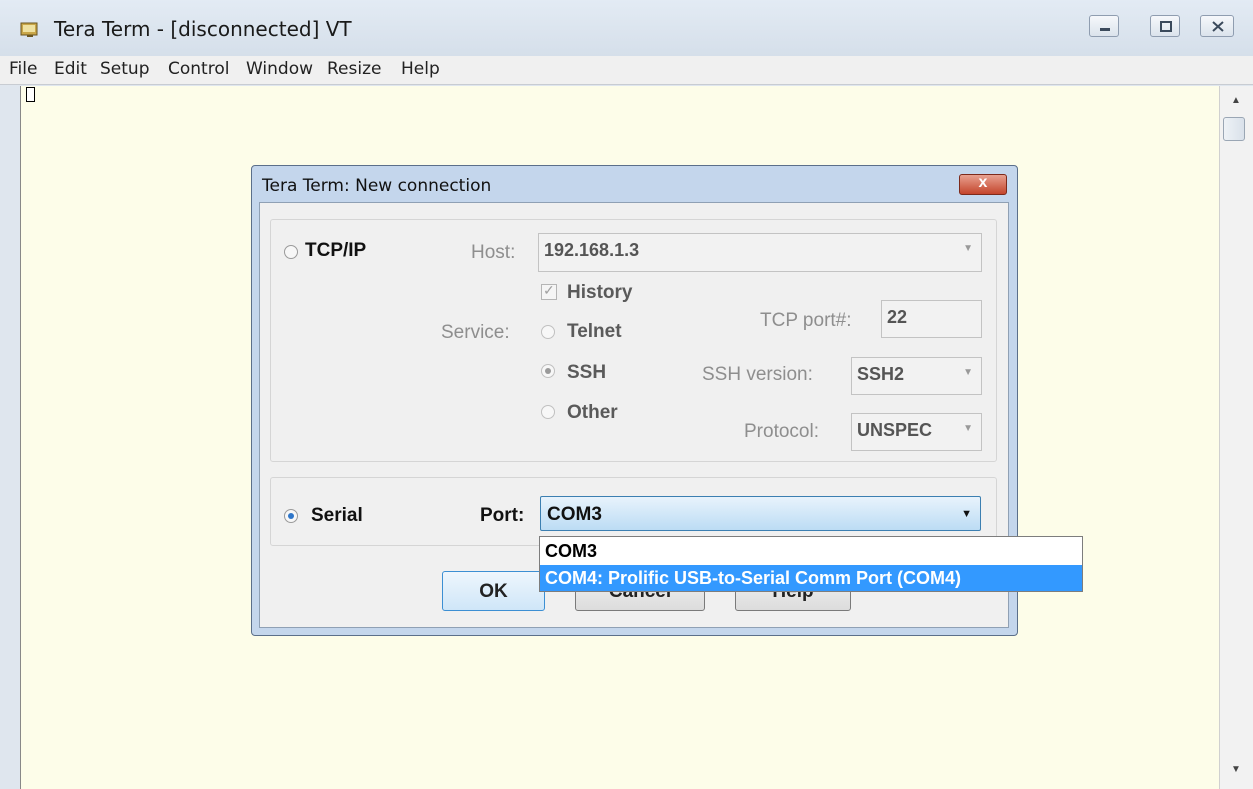 This screenshot has height=789, width=1253. What do you see at coordinates (1236, 100) in the screenshot?
I see `scroll-up-icon: ▲` at bounding box center [1236, 100].